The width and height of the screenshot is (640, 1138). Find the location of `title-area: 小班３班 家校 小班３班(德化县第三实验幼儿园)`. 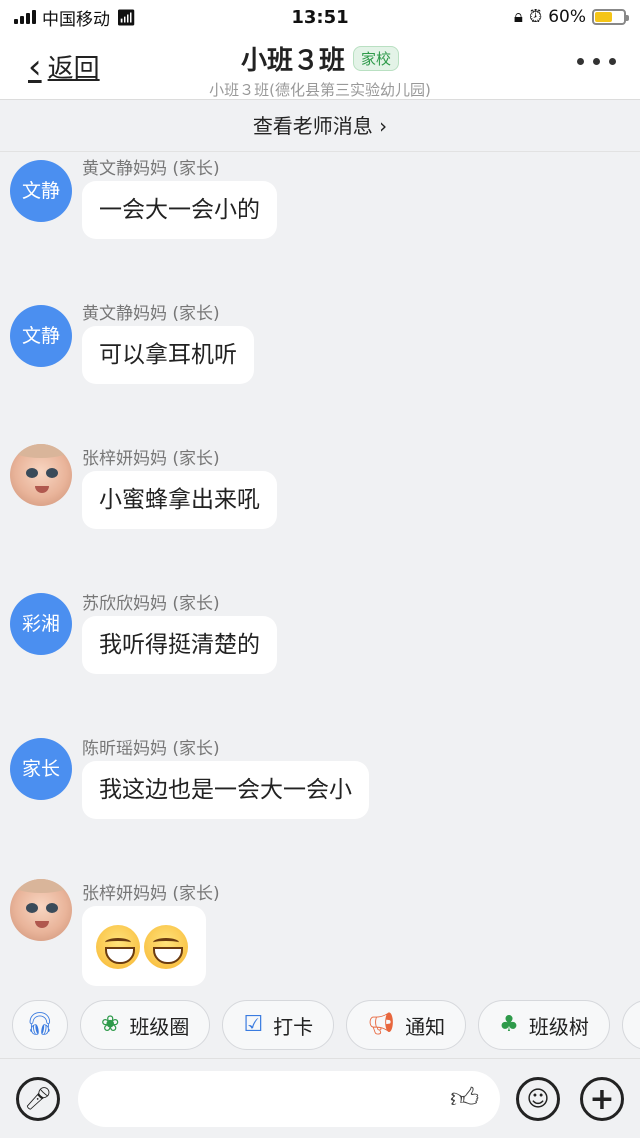

title-area: 小班３班 家校 小班３班(德化县第三实验幼儿园) is located at coordinates (320, 70).